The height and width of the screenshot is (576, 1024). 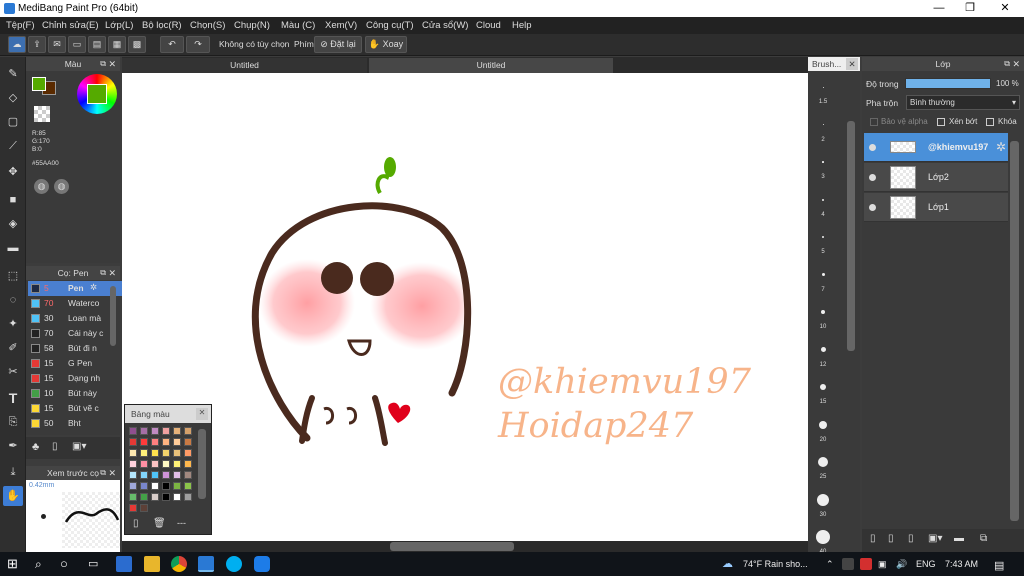 What do you see at coordinates (13, 224) in the screenshot?
I see `bucket-tool-icon: ◈` at bounding box center [13, 224].